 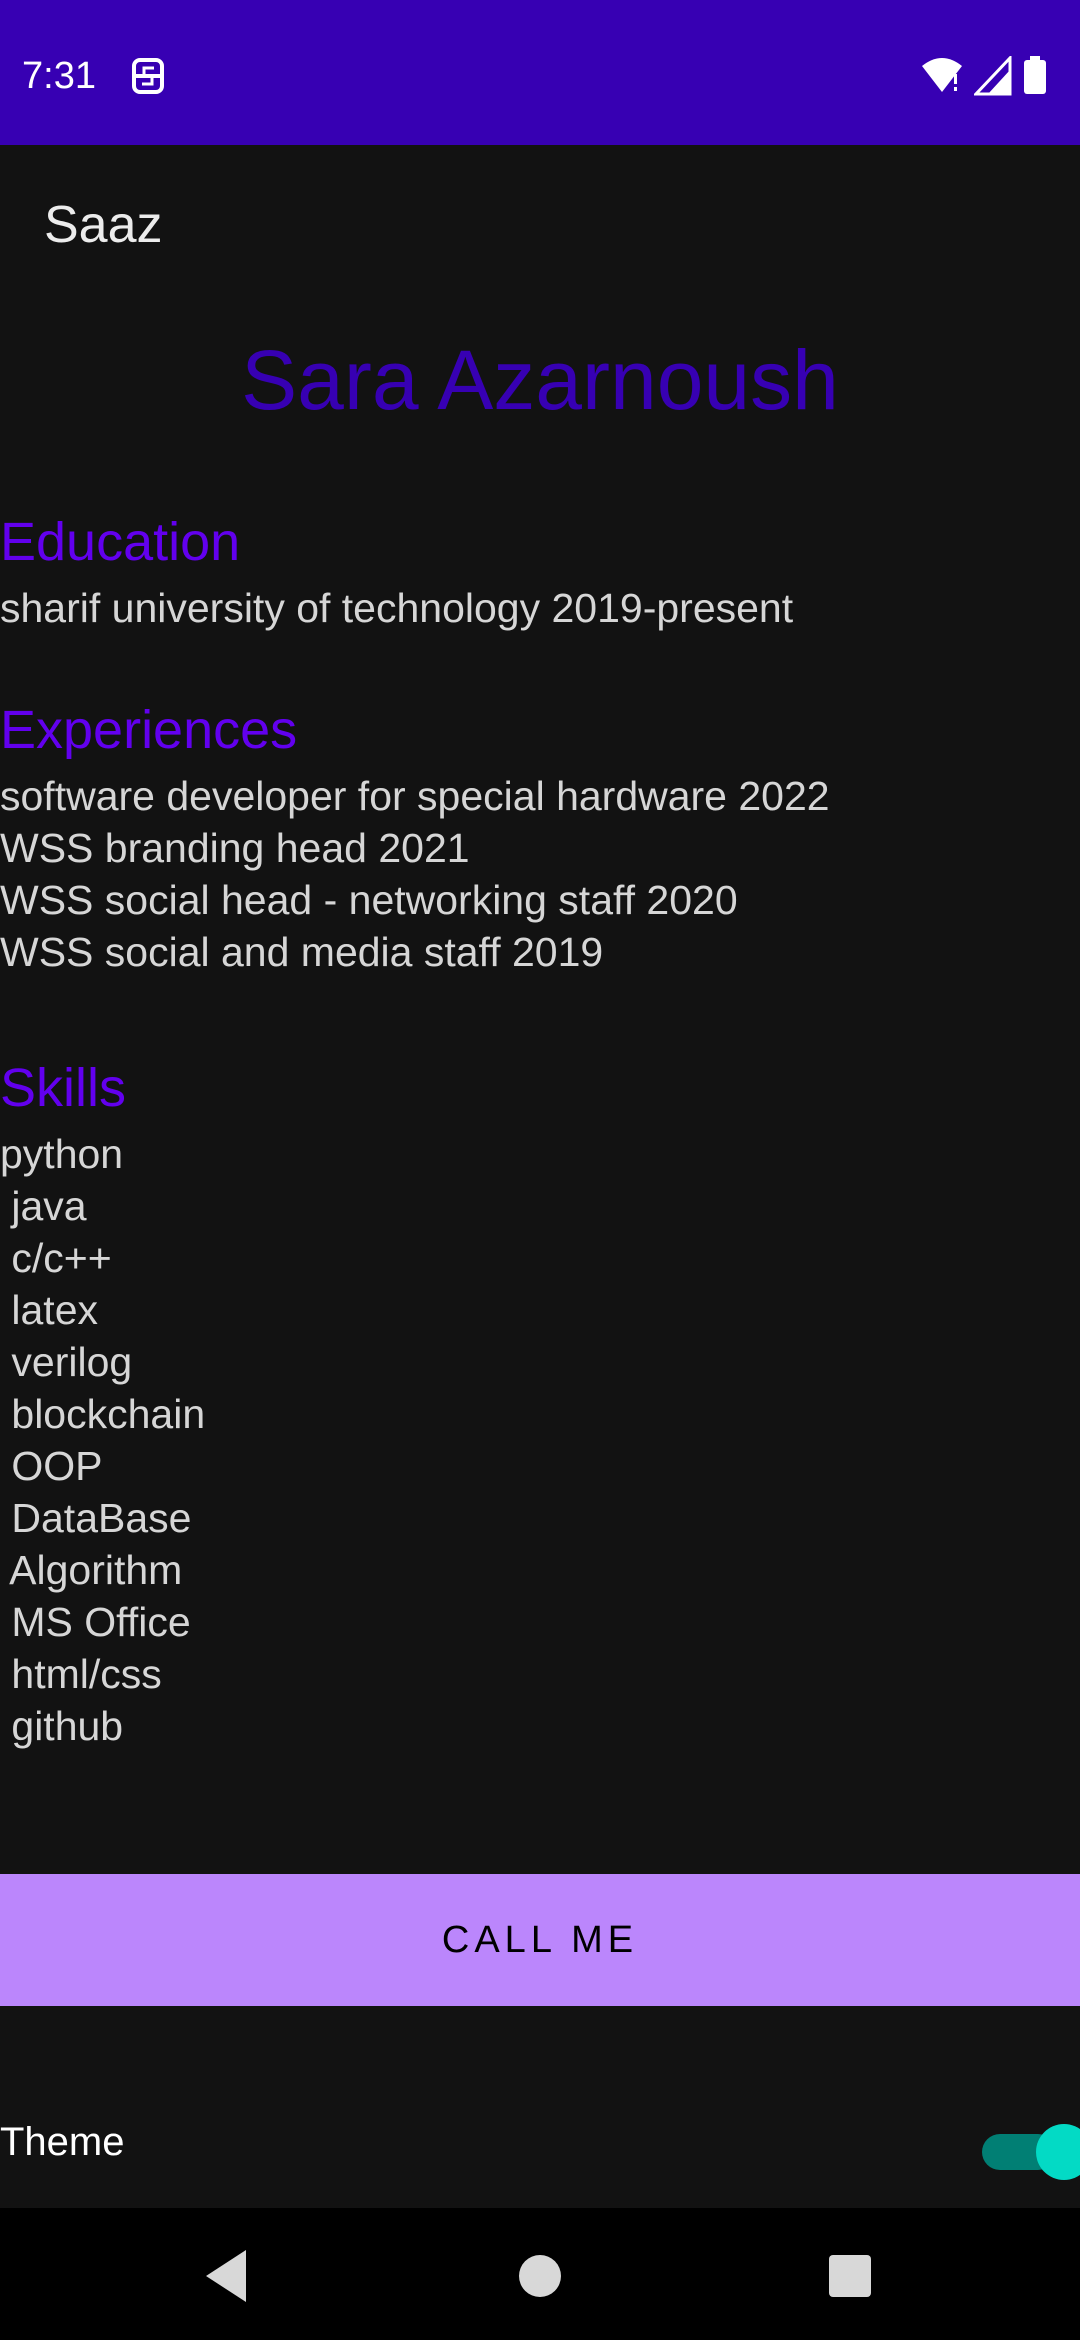 What do you see at coordinates (369, 900) in the screenshot?
I see `experience-item: WSS social head - networking staff 2020` at bounding box center [369, 900].